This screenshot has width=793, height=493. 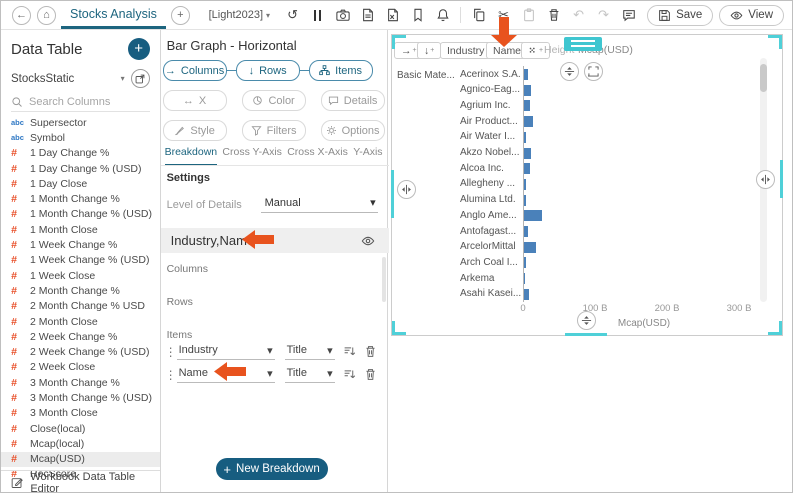 I want to click on tab-cross-y-axis: Cross Y-Axis, so click(x=252, y=156).